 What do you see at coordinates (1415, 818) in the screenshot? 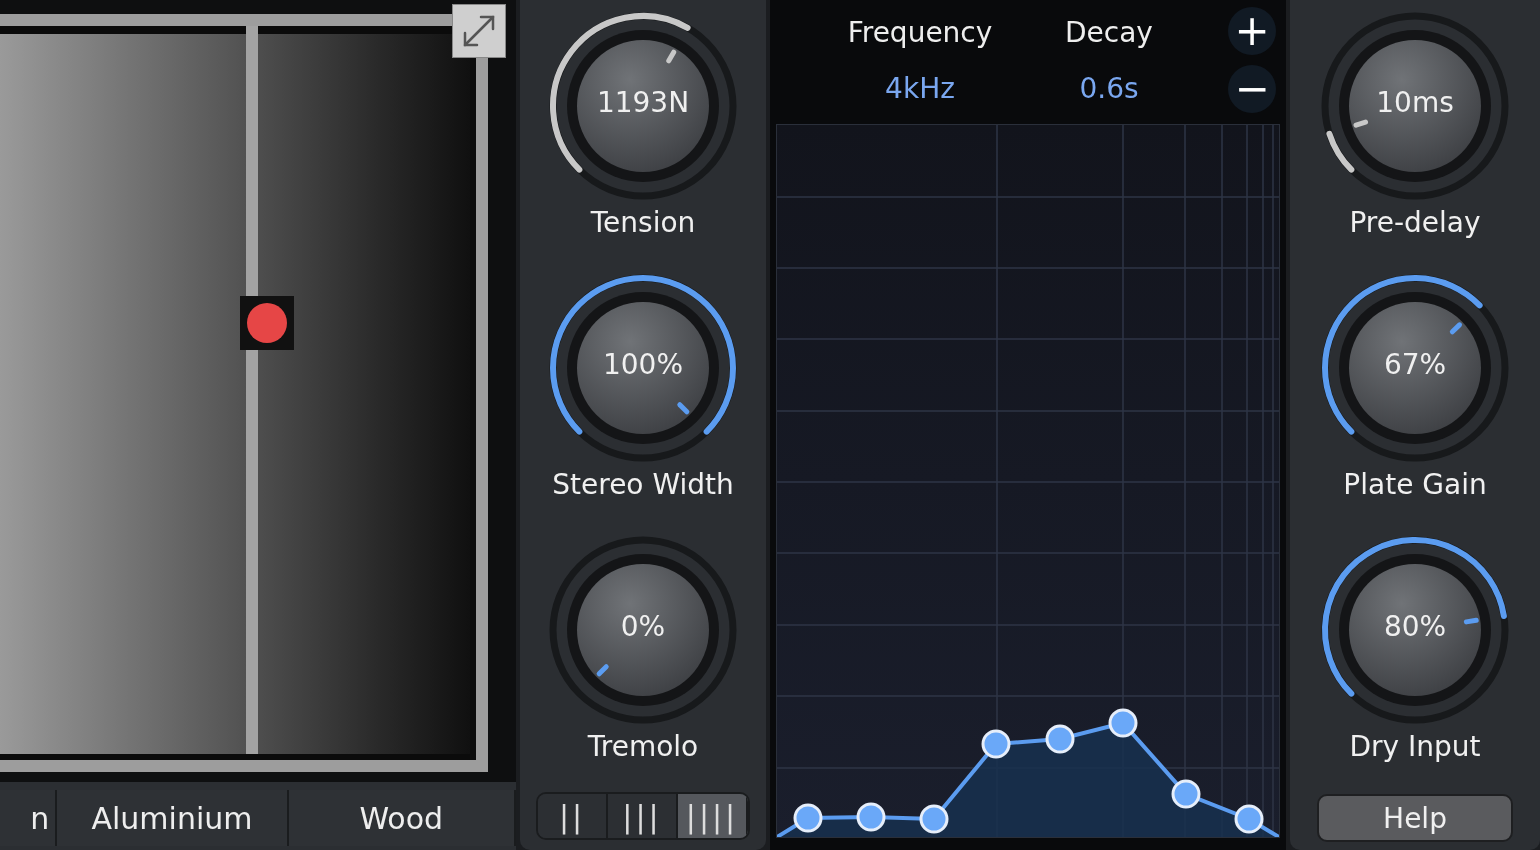
I see `help-button: Help` at bounding box center [1415, 818].